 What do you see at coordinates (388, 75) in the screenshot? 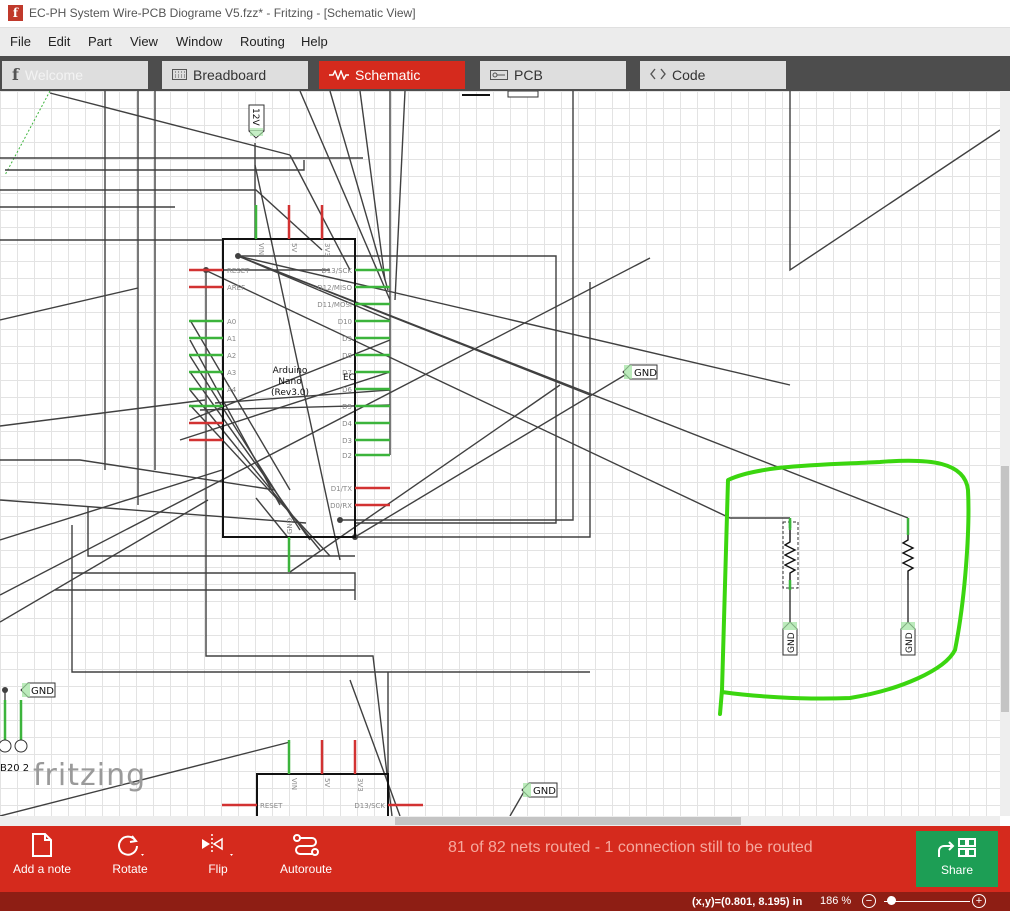
I see `tab-schematic-label: Schematic` at bounding box center [388, 75].